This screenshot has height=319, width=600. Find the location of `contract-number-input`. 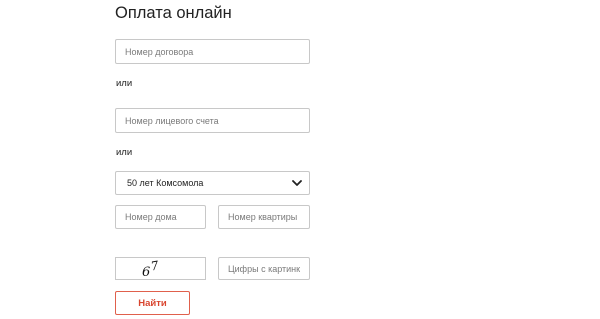

contract-number-input is located at coordinates (212, 51).